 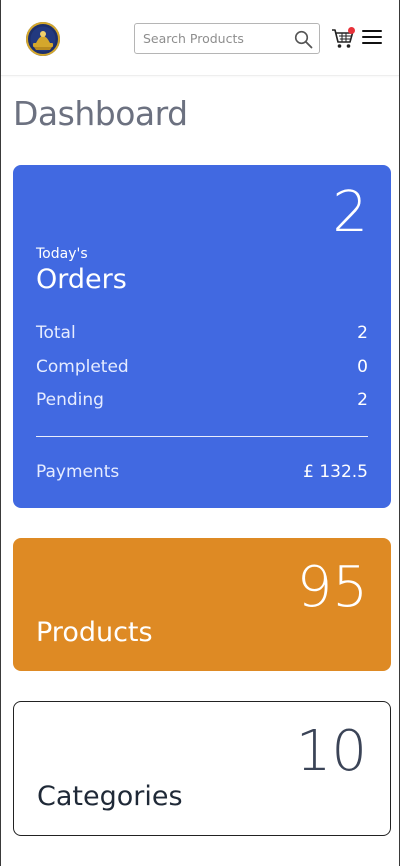 I want to click on stat-row-completed: Completed 0, so click(x=202, y=369).